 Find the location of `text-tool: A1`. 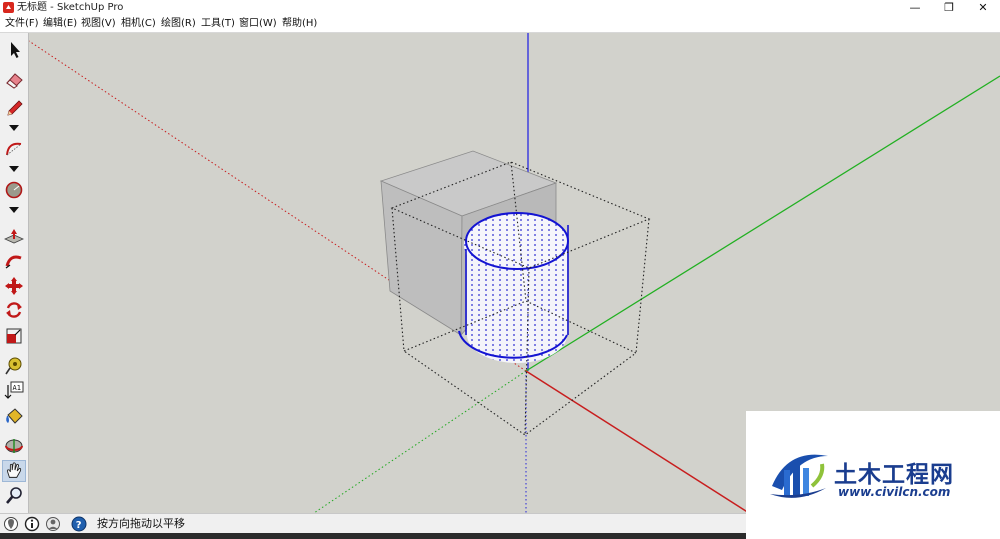

text-tool: A1 is located at coordinates (14, 390).